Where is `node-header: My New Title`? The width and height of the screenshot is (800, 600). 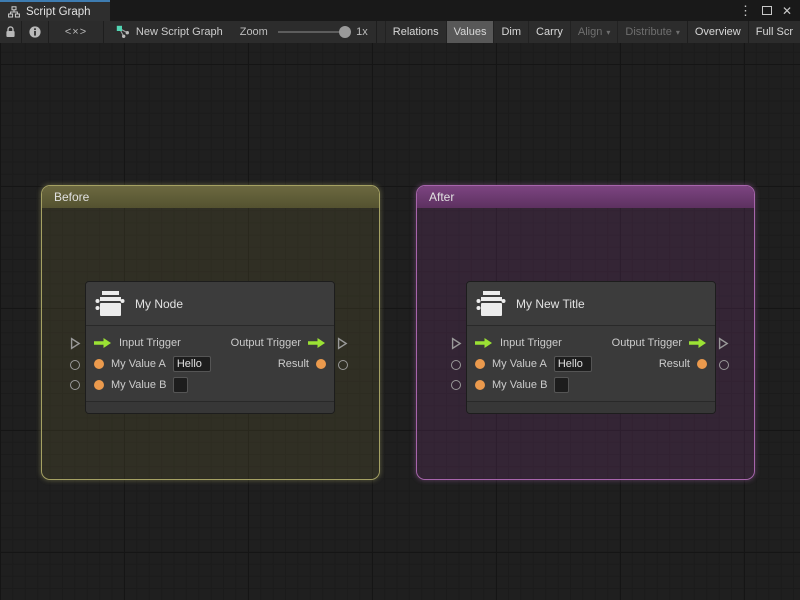 node-header: My New Title is located at coordinates (591, 304).